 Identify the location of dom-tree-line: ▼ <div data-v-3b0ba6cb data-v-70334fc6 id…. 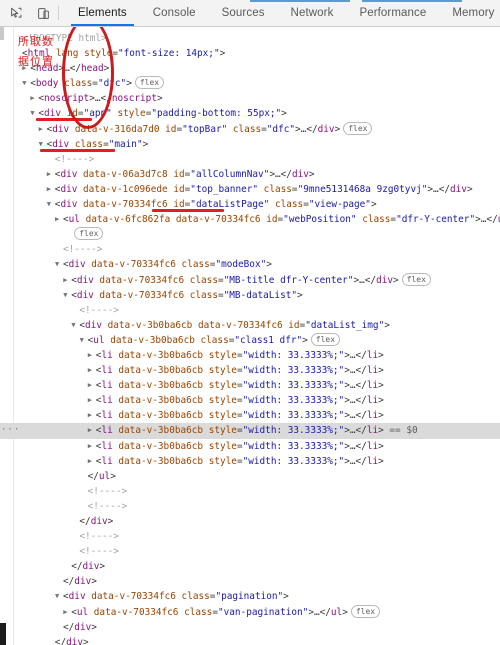
(250, 325).